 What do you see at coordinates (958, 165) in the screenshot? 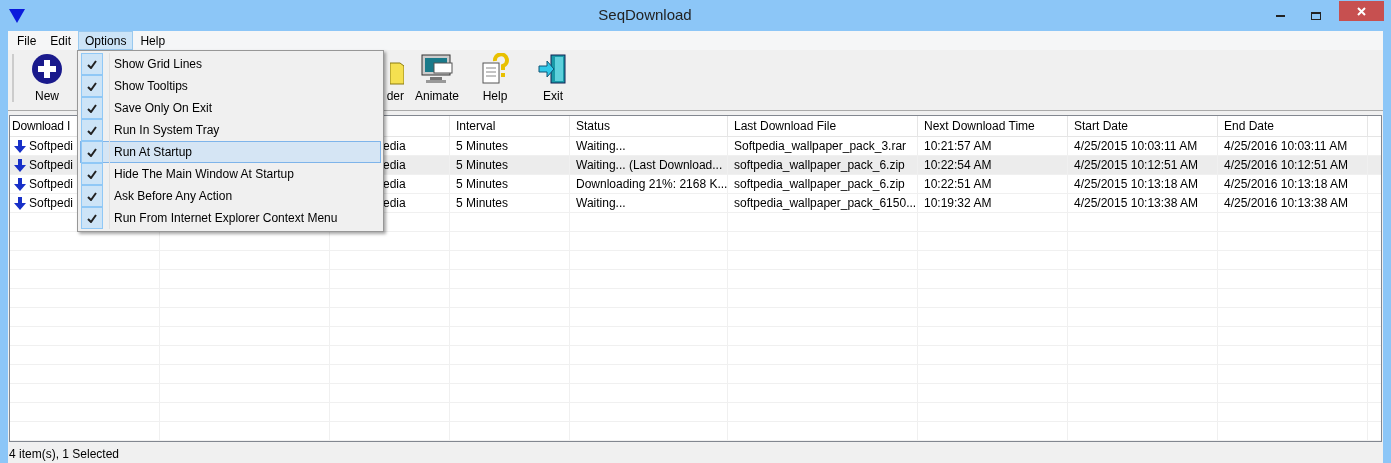
I see `table-cell-text: 10:22:54 AM` at bounding box center [958, 165].